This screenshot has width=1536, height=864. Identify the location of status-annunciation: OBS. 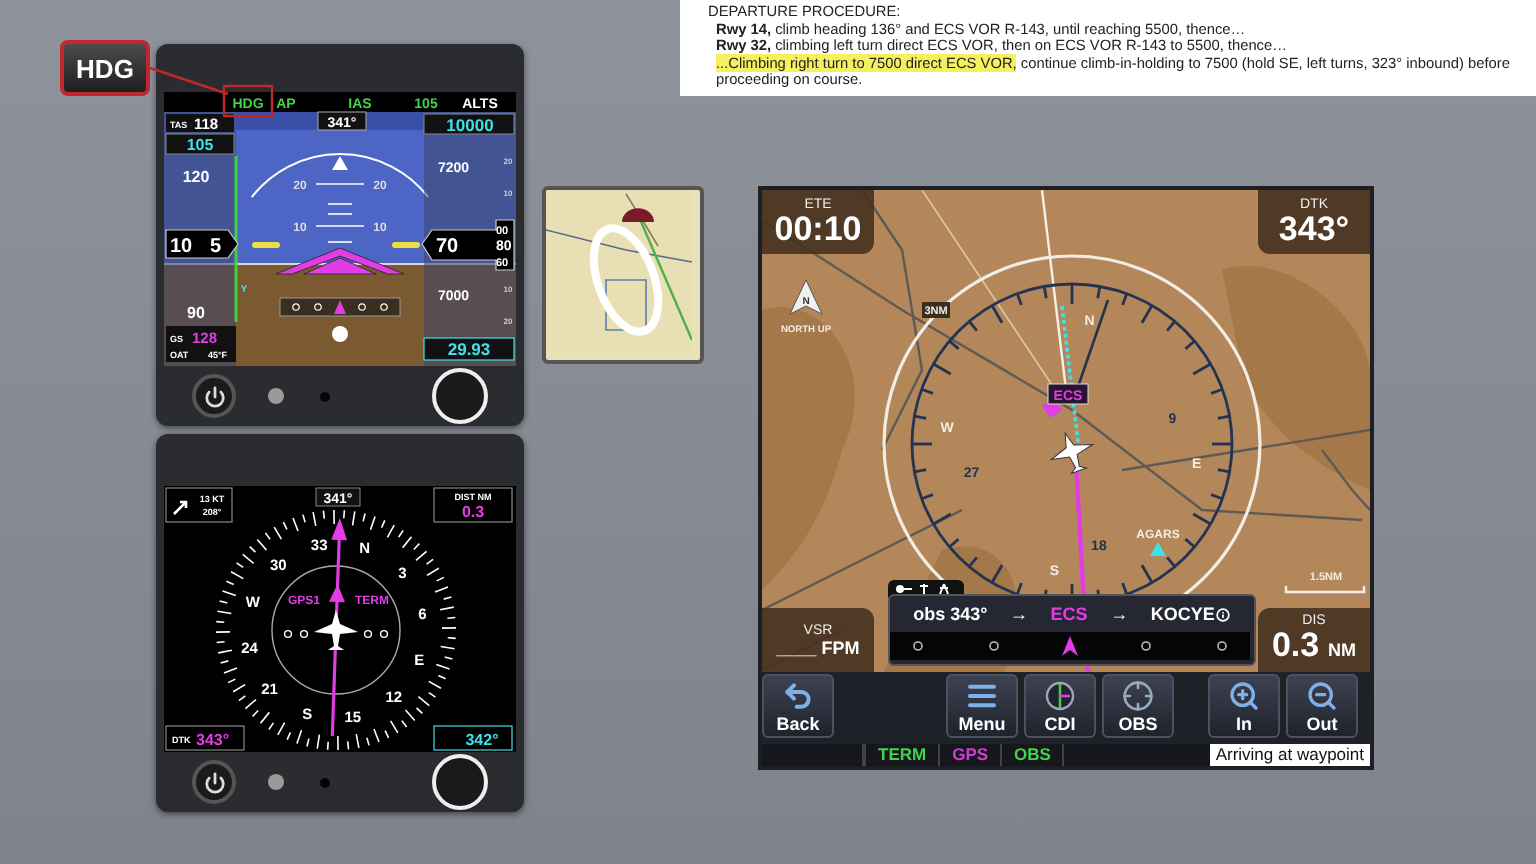
(1033, 755).